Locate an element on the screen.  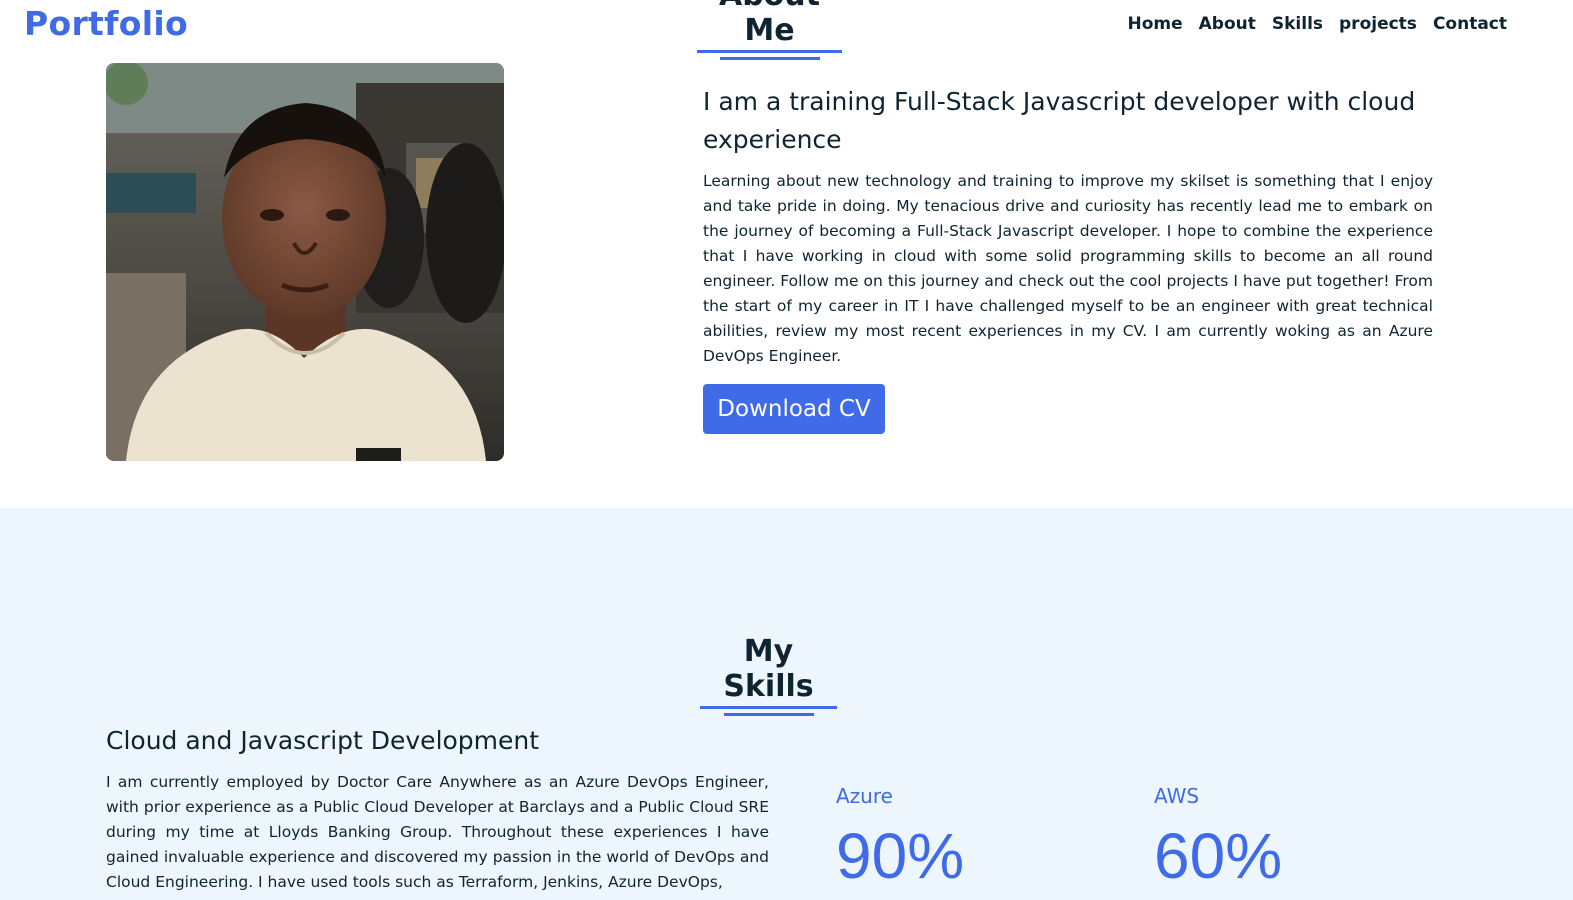
nav-link-about: About is located at coordinates (1227, 24).